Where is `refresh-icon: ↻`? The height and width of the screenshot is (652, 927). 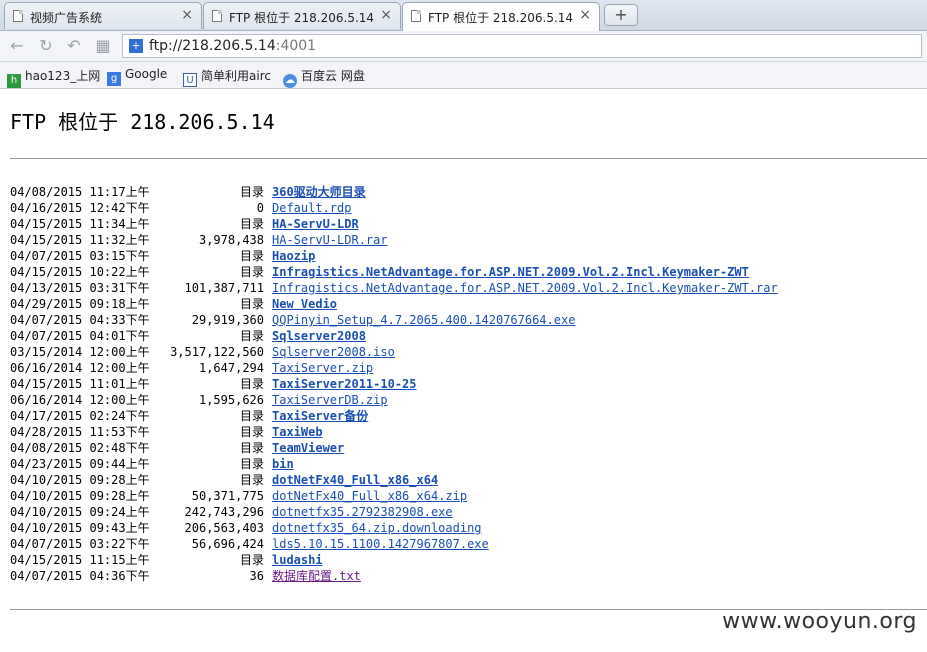 refresh-icon: ↻ is located at coordinates (46, 46).